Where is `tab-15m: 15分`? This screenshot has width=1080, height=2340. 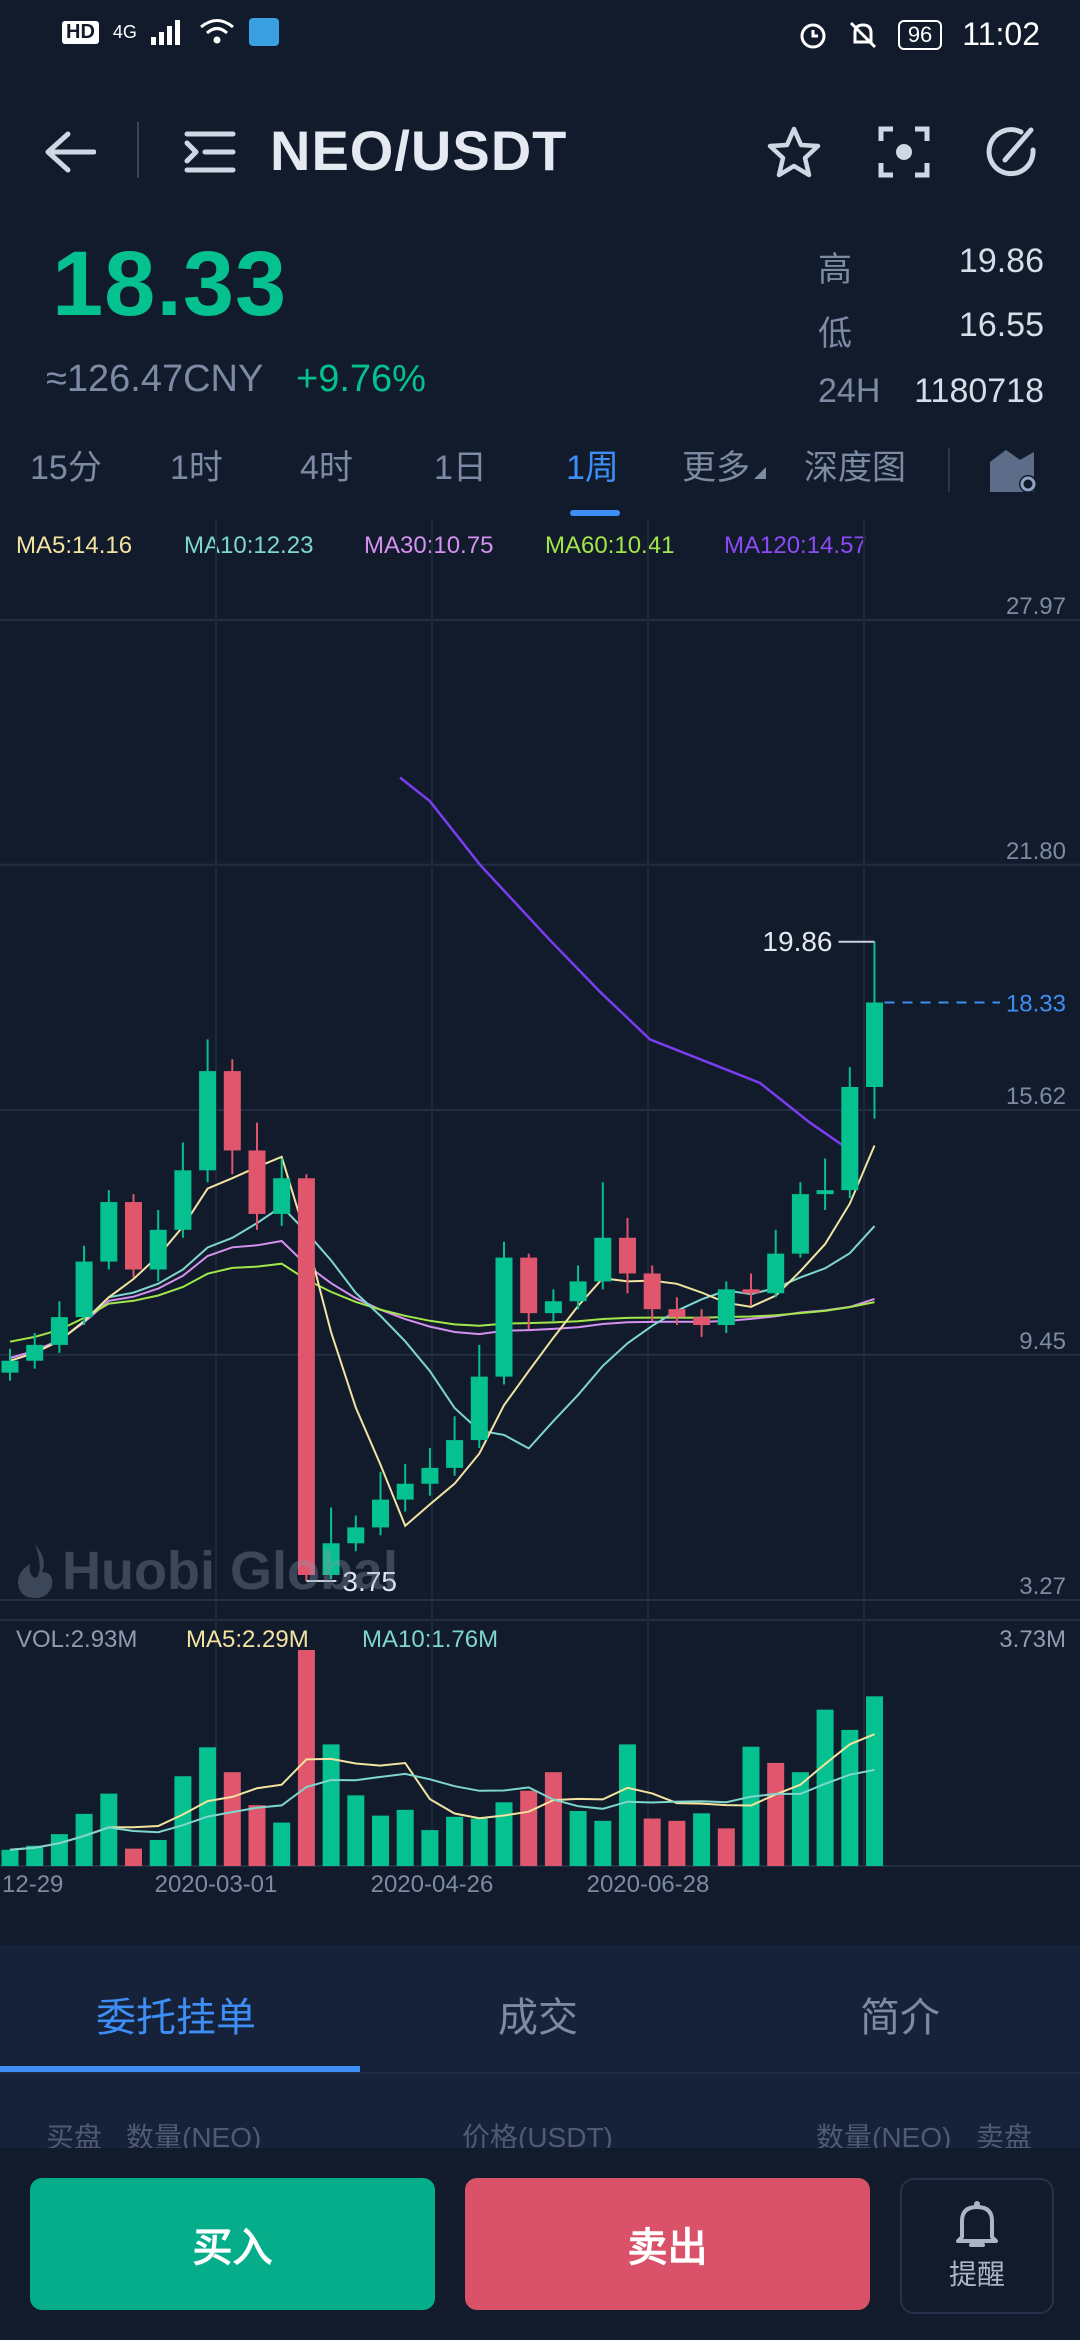 tab-15m: 15分 is located at coordinates (66, 464).